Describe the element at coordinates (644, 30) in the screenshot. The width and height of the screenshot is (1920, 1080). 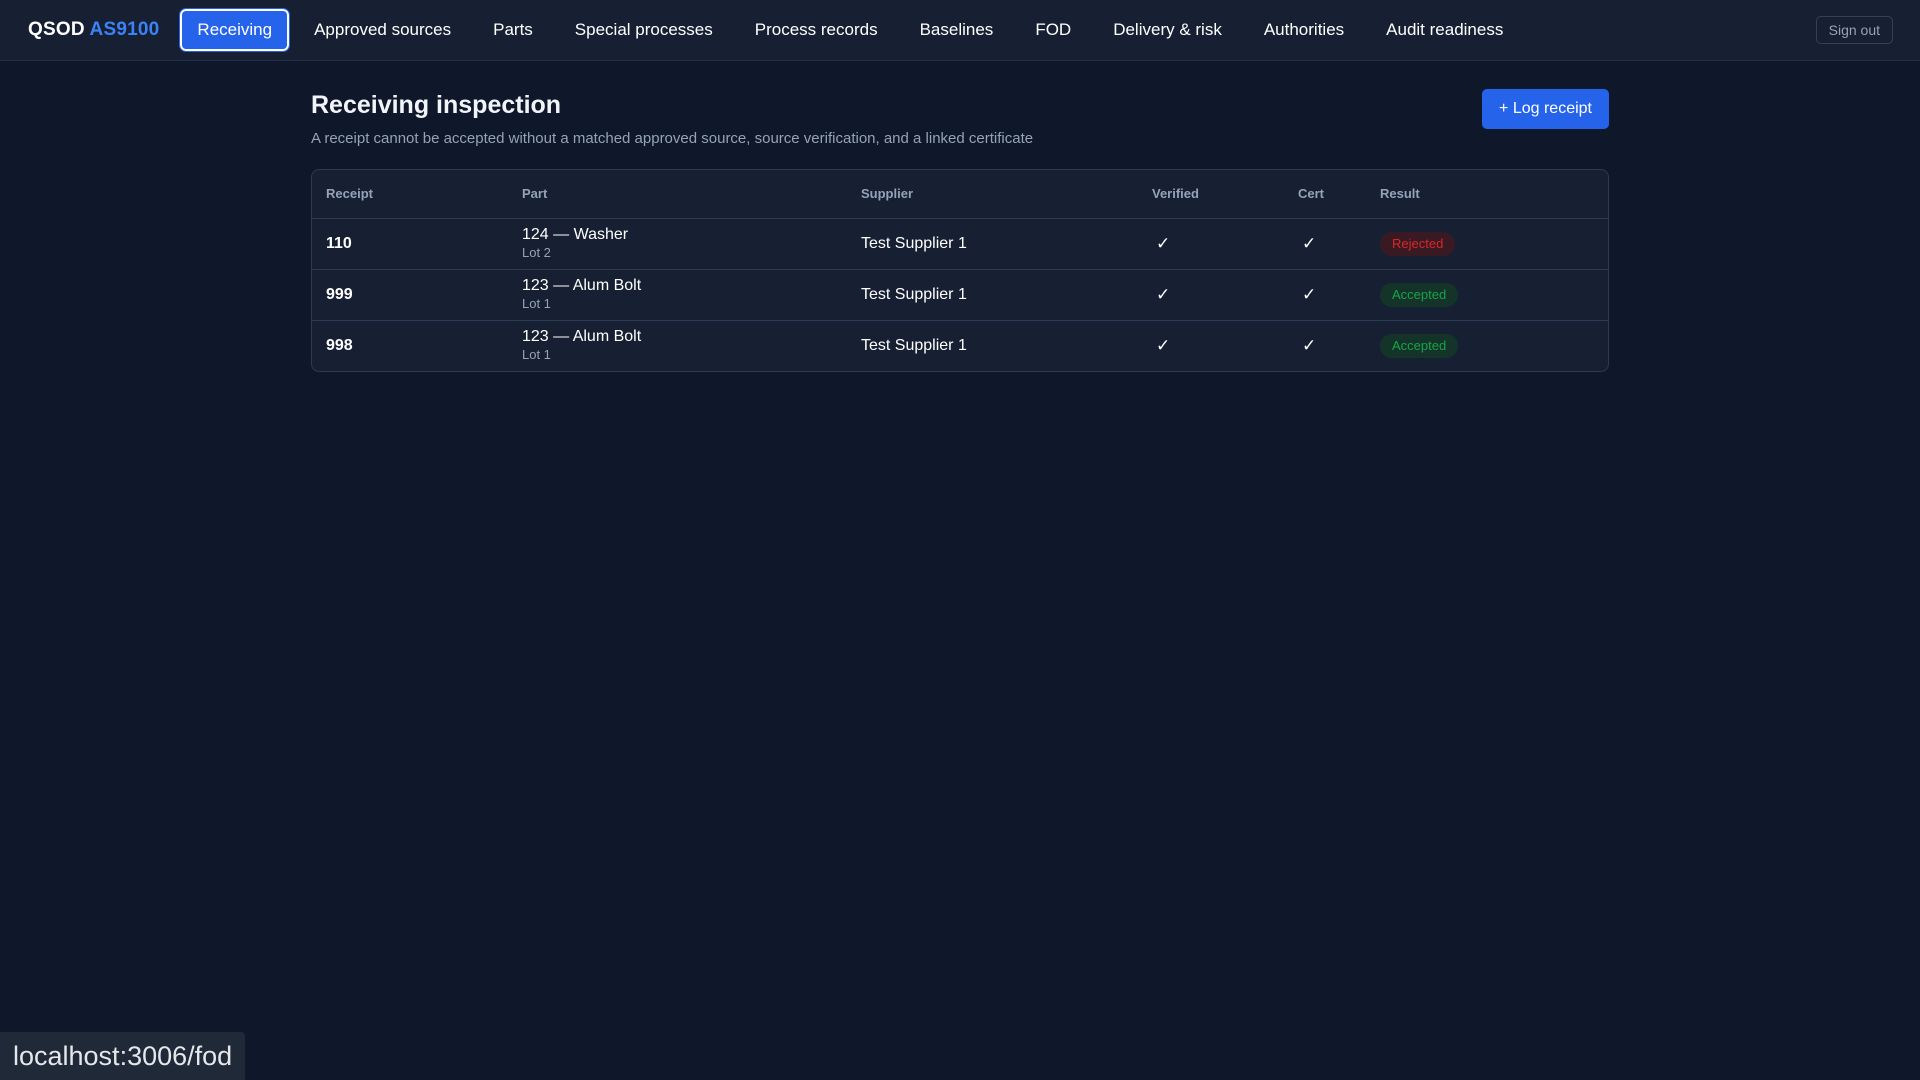
I see `nav-item-special-processes: Special processes` at that location.